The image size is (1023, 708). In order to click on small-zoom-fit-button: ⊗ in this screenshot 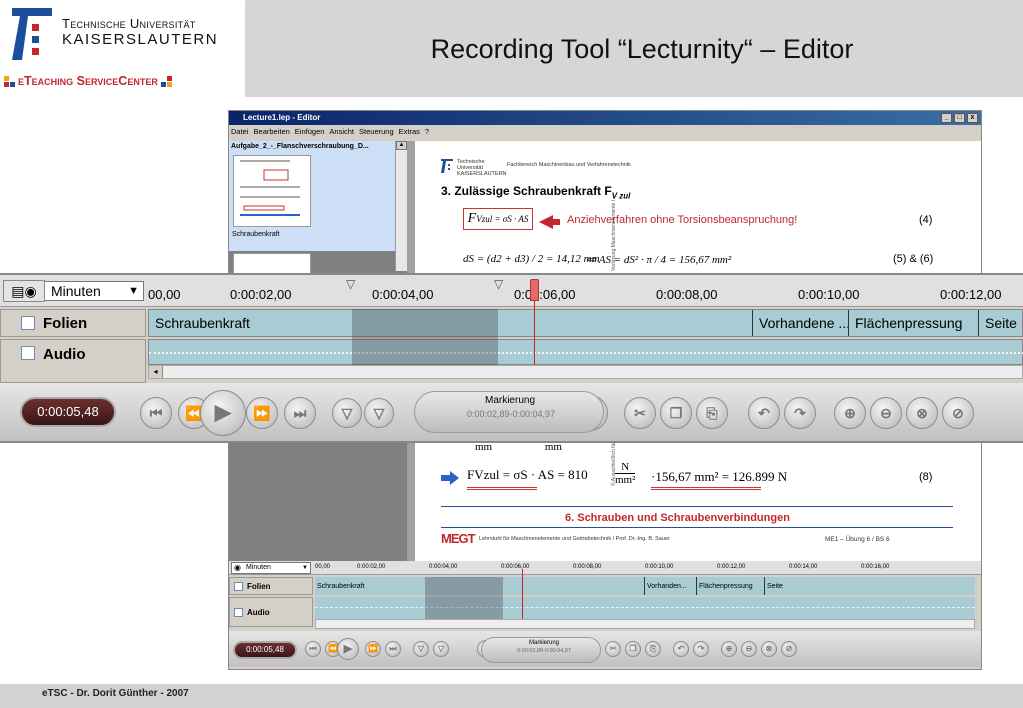, I will do `click(769, 649)`.